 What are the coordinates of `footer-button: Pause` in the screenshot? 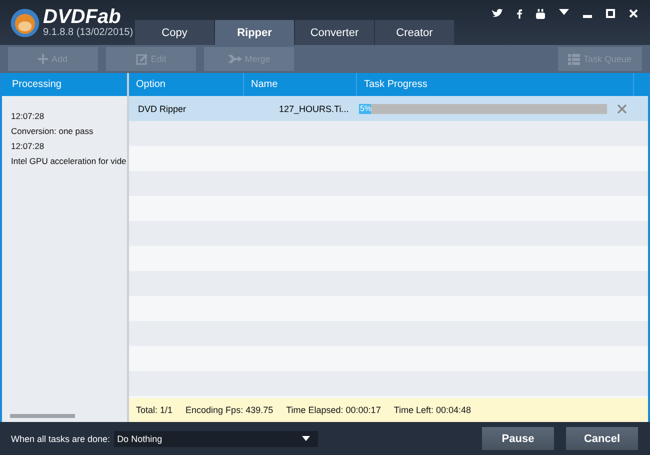 It's located at (518, 438).